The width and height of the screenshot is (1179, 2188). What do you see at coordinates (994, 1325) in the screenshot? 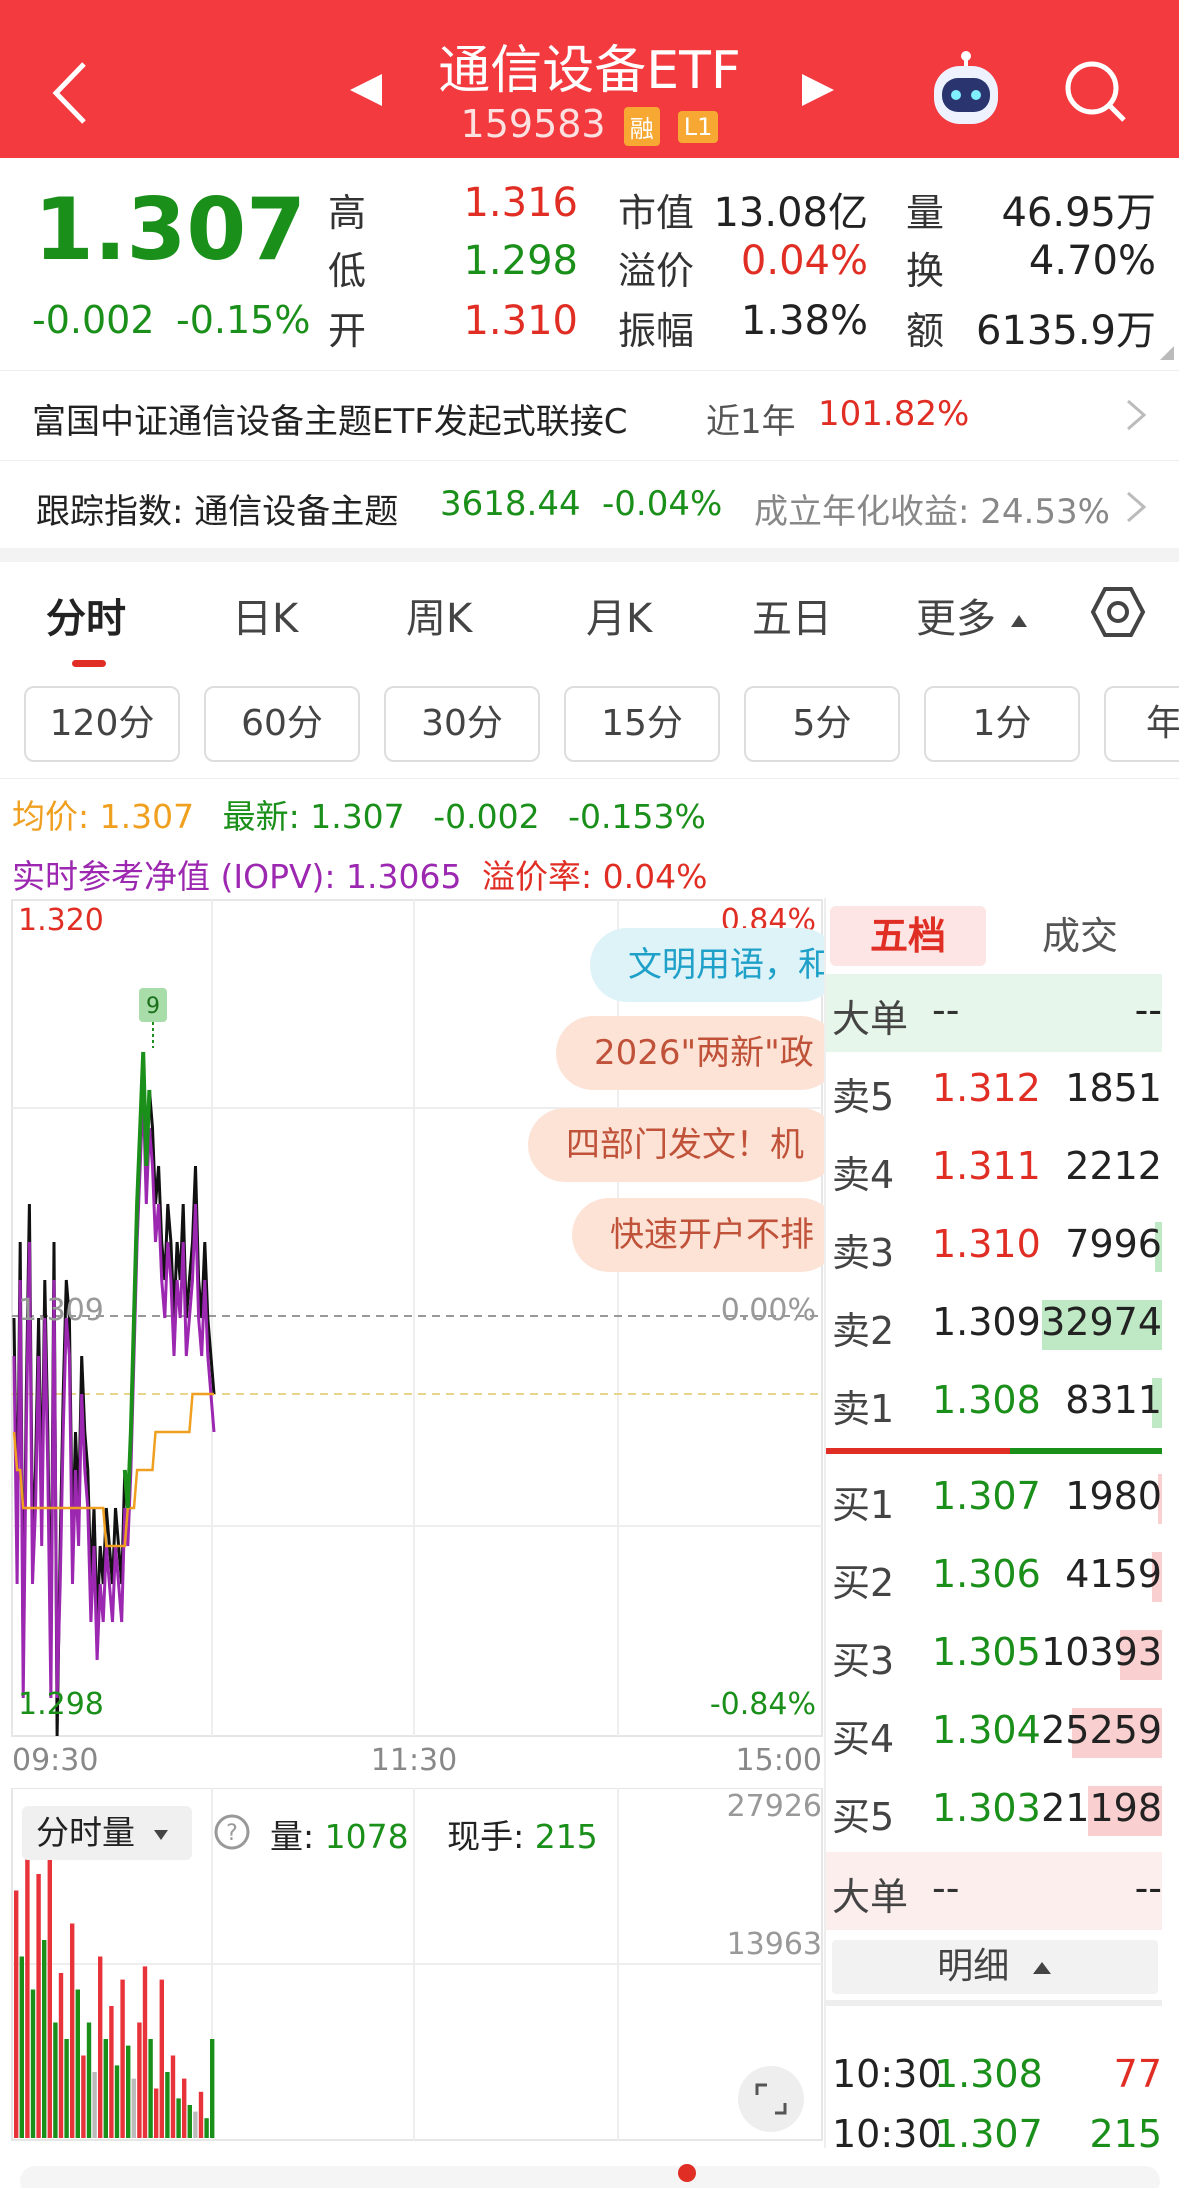
I see `ask-level-4: 卖2 1.309 32974` at bounding box center [994, 1325].